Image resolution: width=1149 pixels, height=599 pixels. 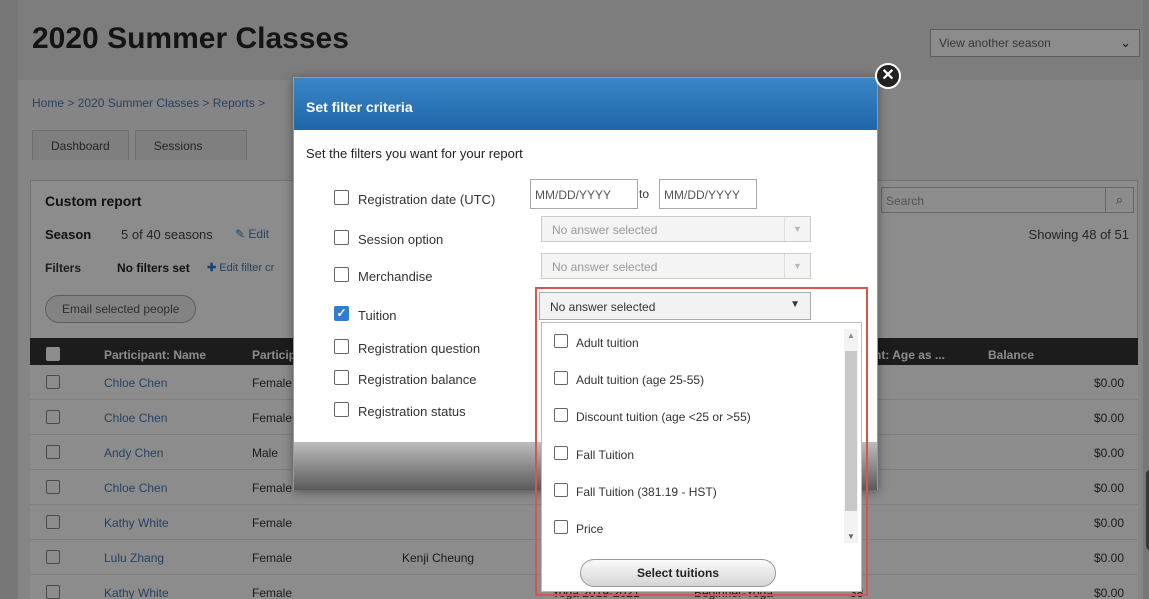 What do you see at coordinates (419, 348) in the screenshot?
I see `filter-label: Registration question` at bounding box center [419, 348].